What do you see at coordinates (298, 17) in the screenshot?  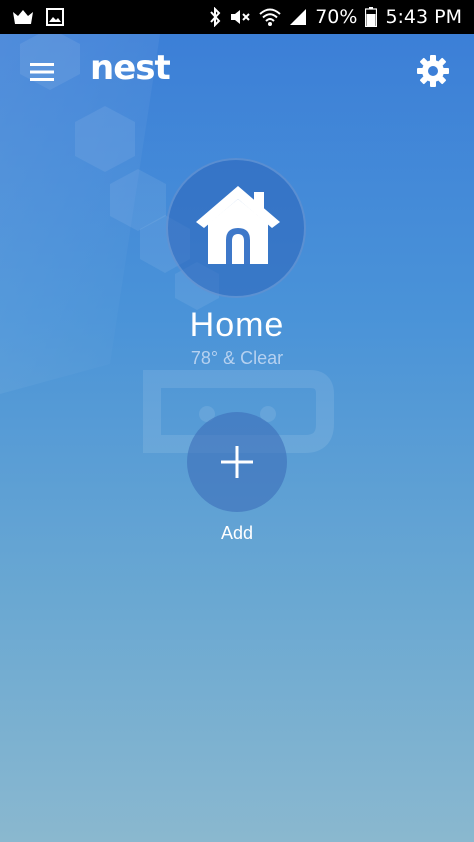 I see `signal-icon` at bounding box center [298, 17].